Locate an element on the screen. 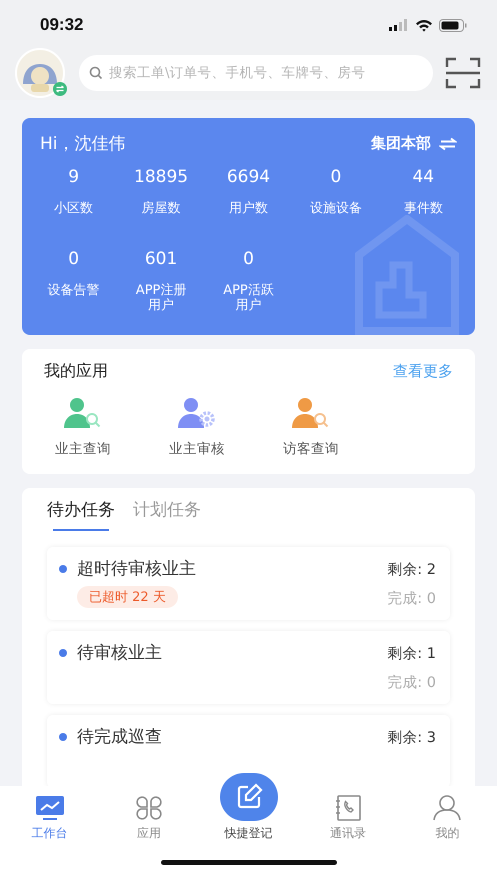 This screenshot has width=497, height=883. task-title: 待审核业主 is located at coordinates (119, 653).